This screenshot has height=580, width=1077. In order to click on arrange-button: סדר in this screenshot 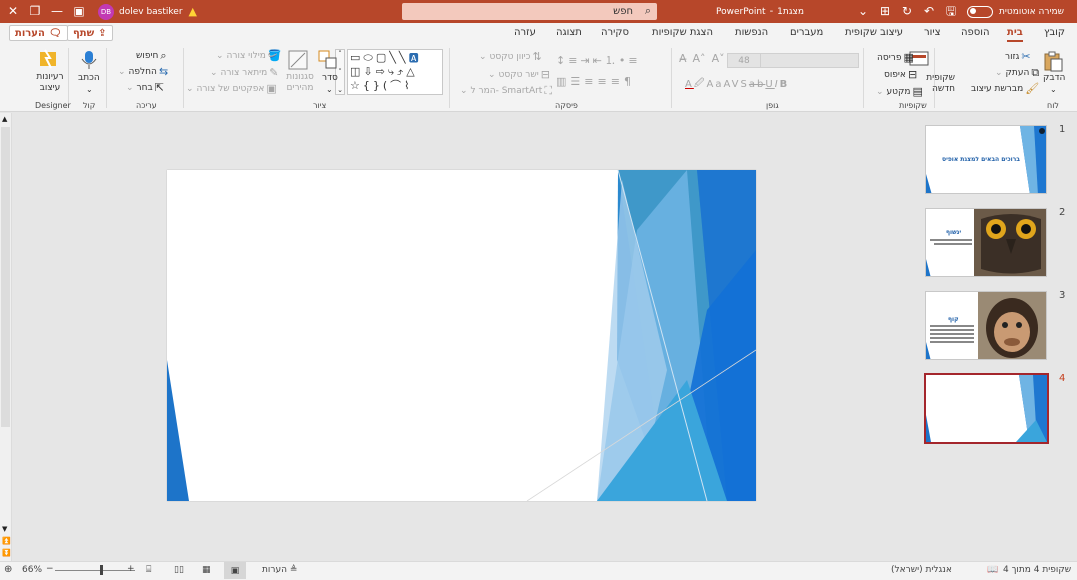, I will do `click(330, 78)`.